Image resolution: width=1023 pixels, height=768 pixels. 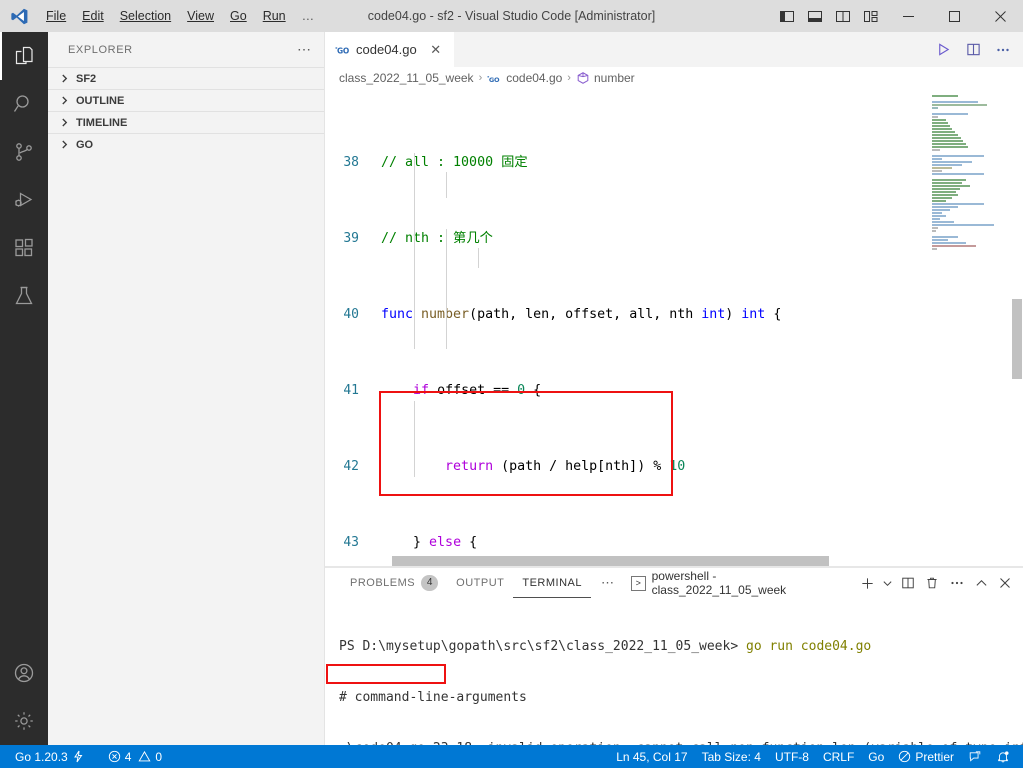 I want to click on activity-item-manage, so click(x=24, y=721).